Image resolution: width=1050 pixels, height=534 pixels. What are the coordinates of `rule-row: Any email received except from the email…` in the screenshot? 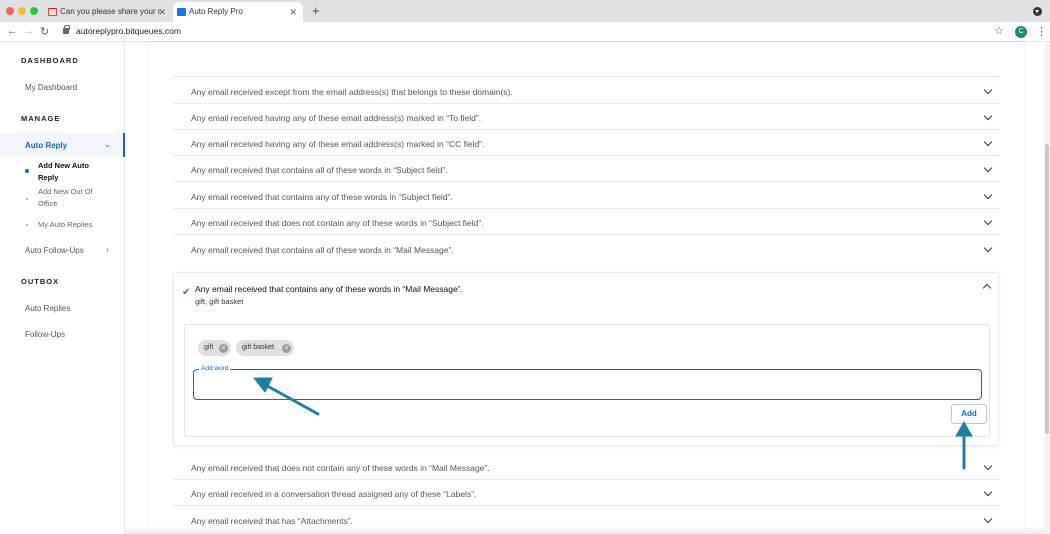 It's located at (586, 91).